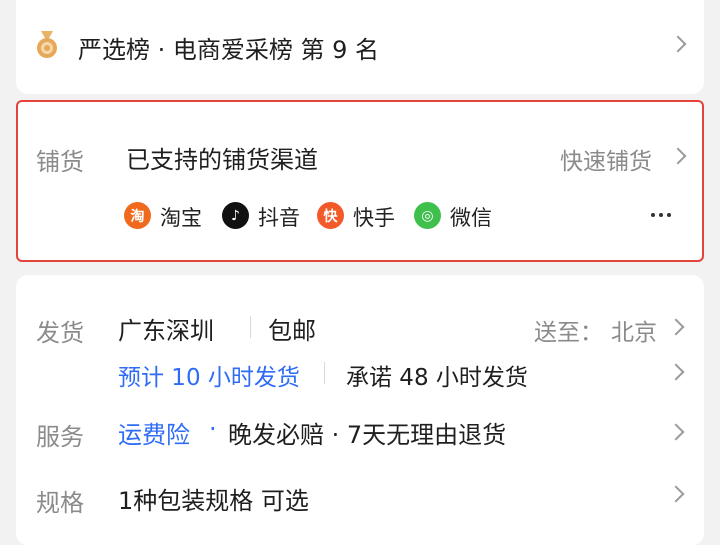  I want to click on more-icon, so click(662, 216).